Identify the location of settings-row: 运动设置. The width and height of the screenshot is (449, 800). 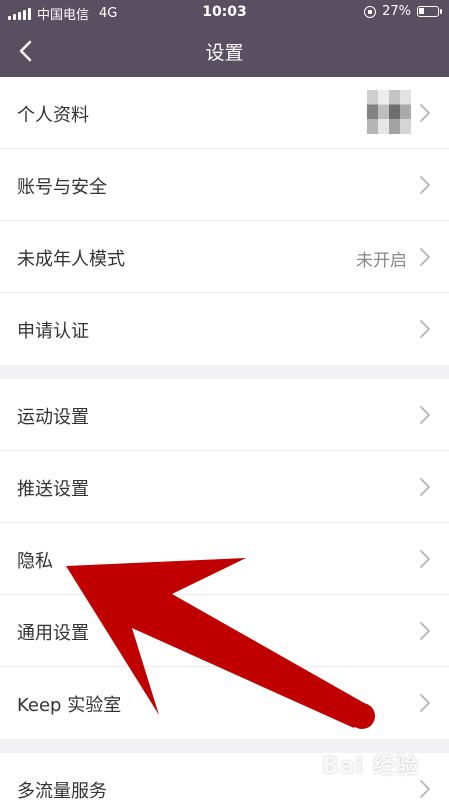
(224, 415).